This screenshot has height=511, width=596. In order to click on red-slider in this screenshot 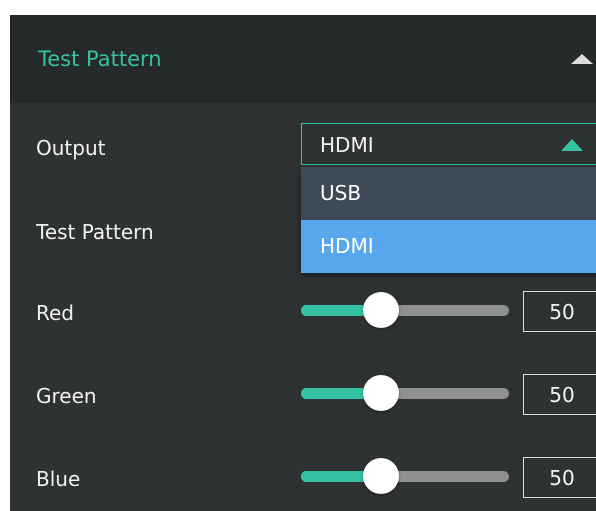, I will do `click(405, 311)`.